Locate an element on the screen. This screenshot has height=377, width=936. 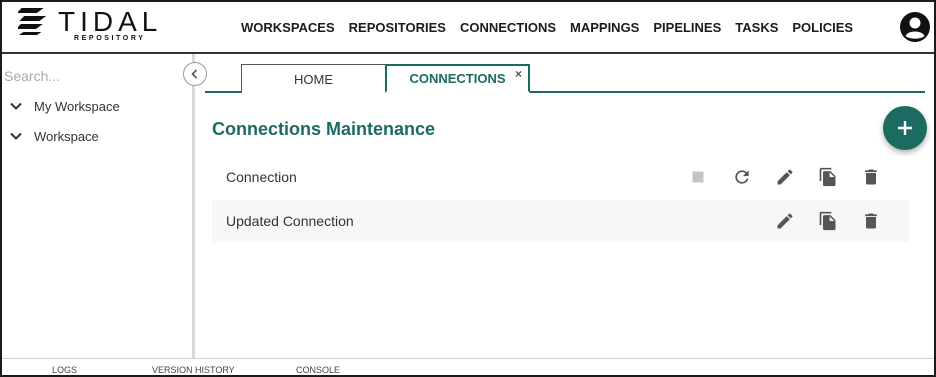
tab-close-icon: × is located at coordinates (518, 74).